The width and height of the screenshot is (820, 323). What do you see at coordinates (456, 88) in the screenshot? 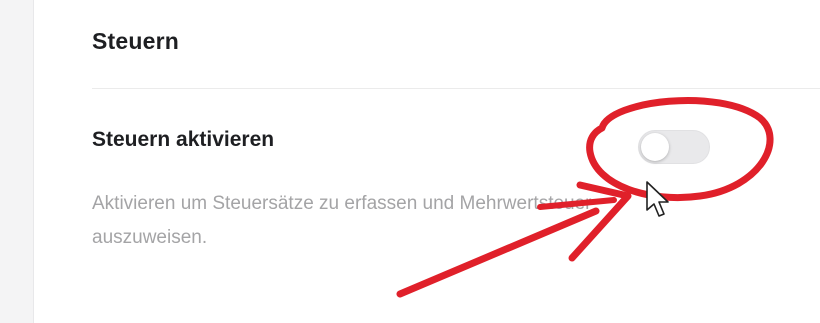
I see `section-divider` at bounding box center [456, 88].